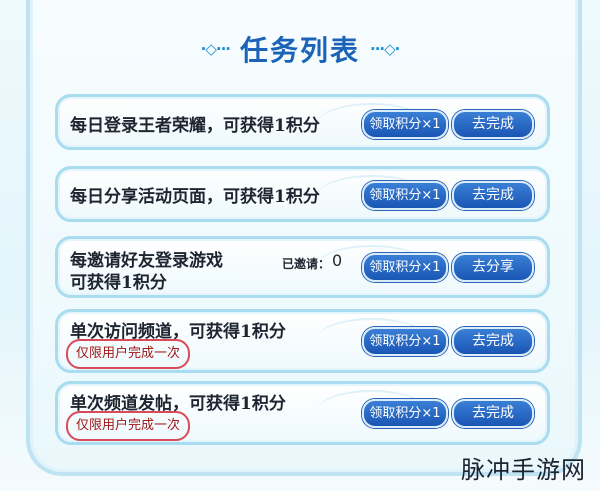 This screenshot has width=600, height=491. What do you see at coordinates (337, 260) in the screenshot?
I see `invited-count: 0` at bounding box center [337, 260].